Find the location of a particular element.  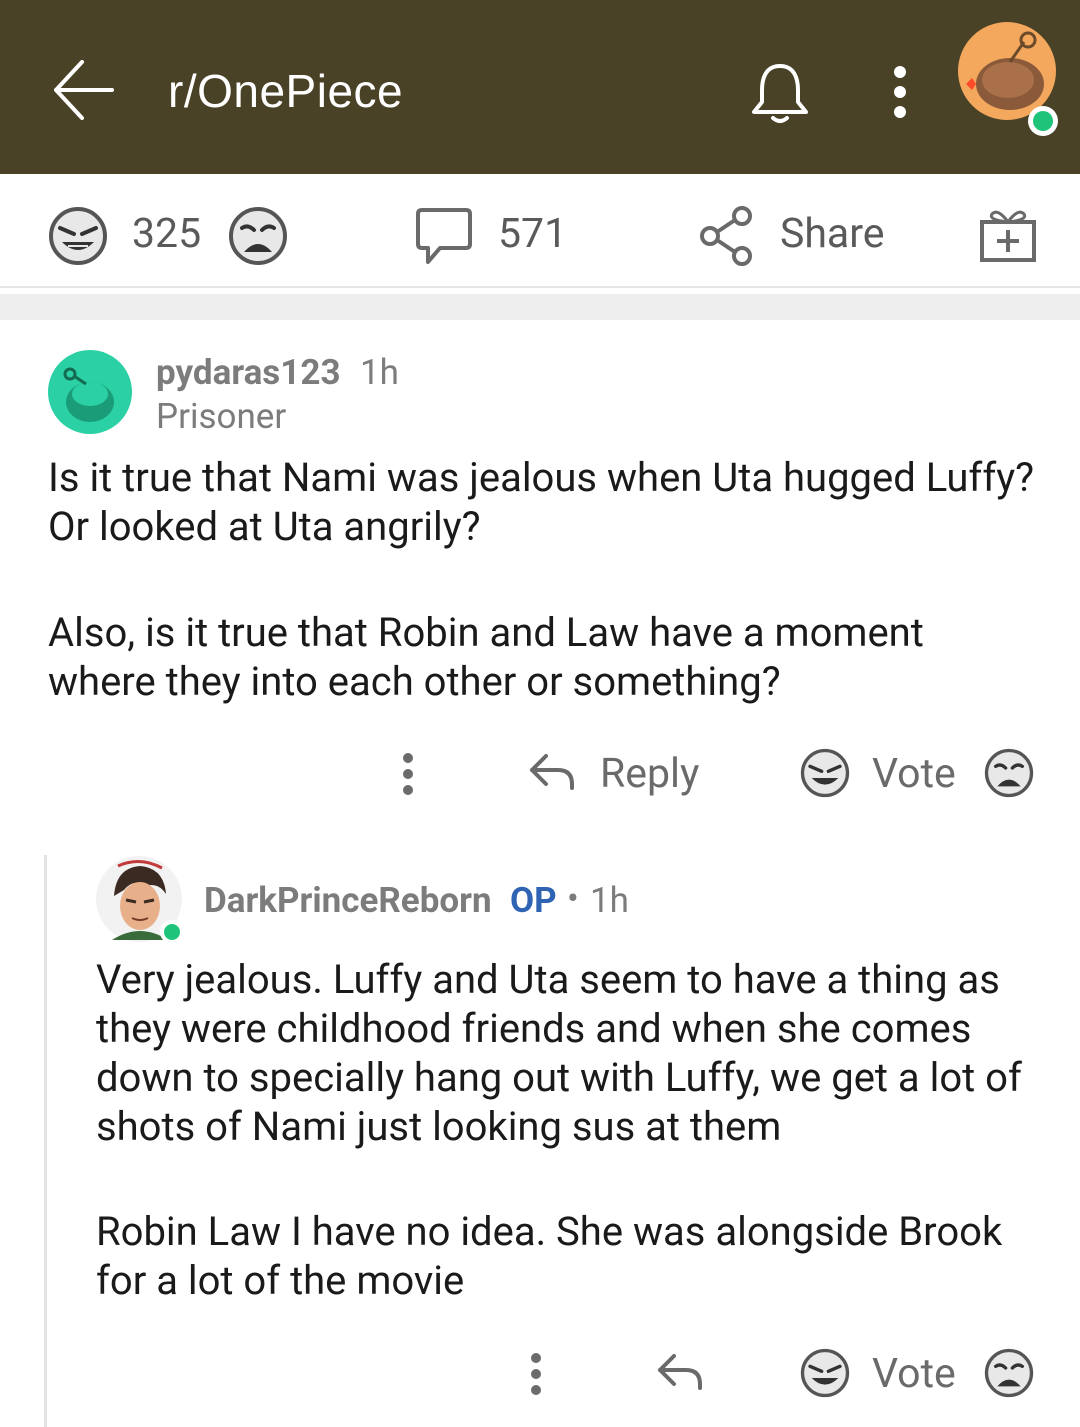

share-icon is located at coordinates (727, 236).